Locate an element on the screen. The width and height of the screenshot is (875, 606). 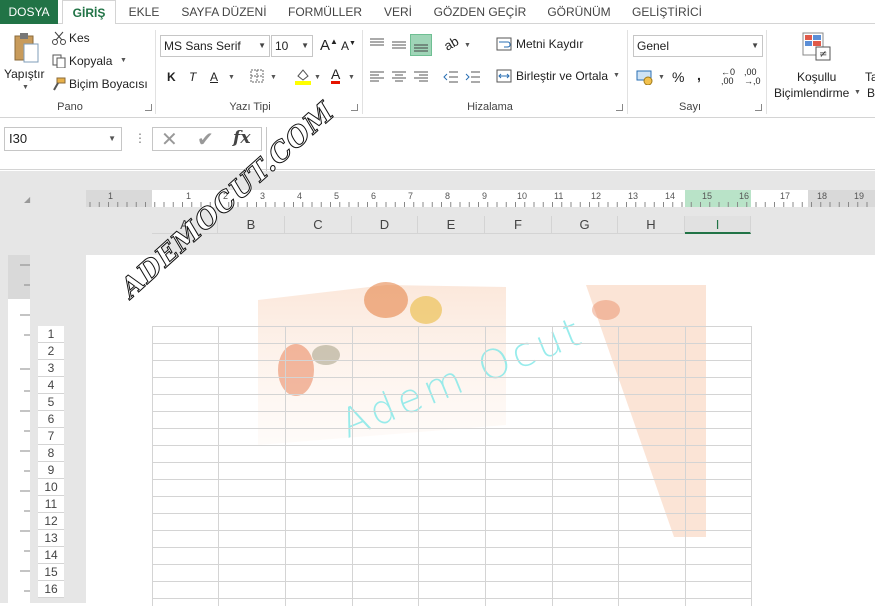
align-center-icon is located at coordinates (399, 77).